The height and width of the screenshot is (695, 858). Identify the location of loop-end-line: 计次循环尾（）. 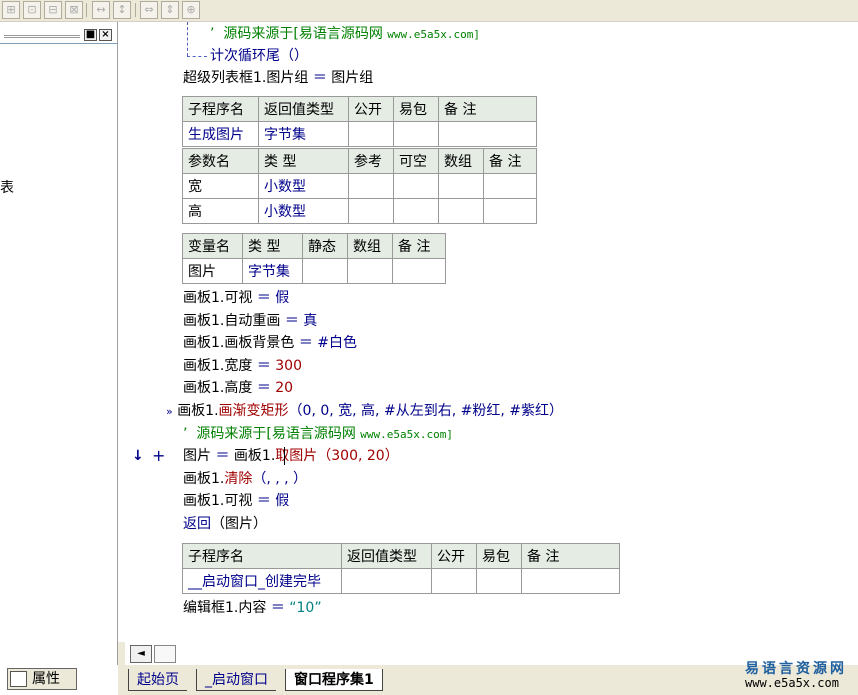
(259, 56).